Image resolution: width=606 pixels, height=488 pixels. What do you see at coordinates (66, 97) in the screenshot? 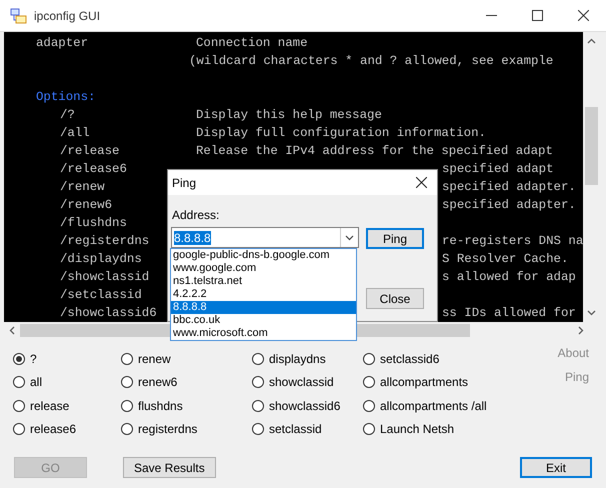
I see `section-heading: Options:` at bounding box center [66, 97].